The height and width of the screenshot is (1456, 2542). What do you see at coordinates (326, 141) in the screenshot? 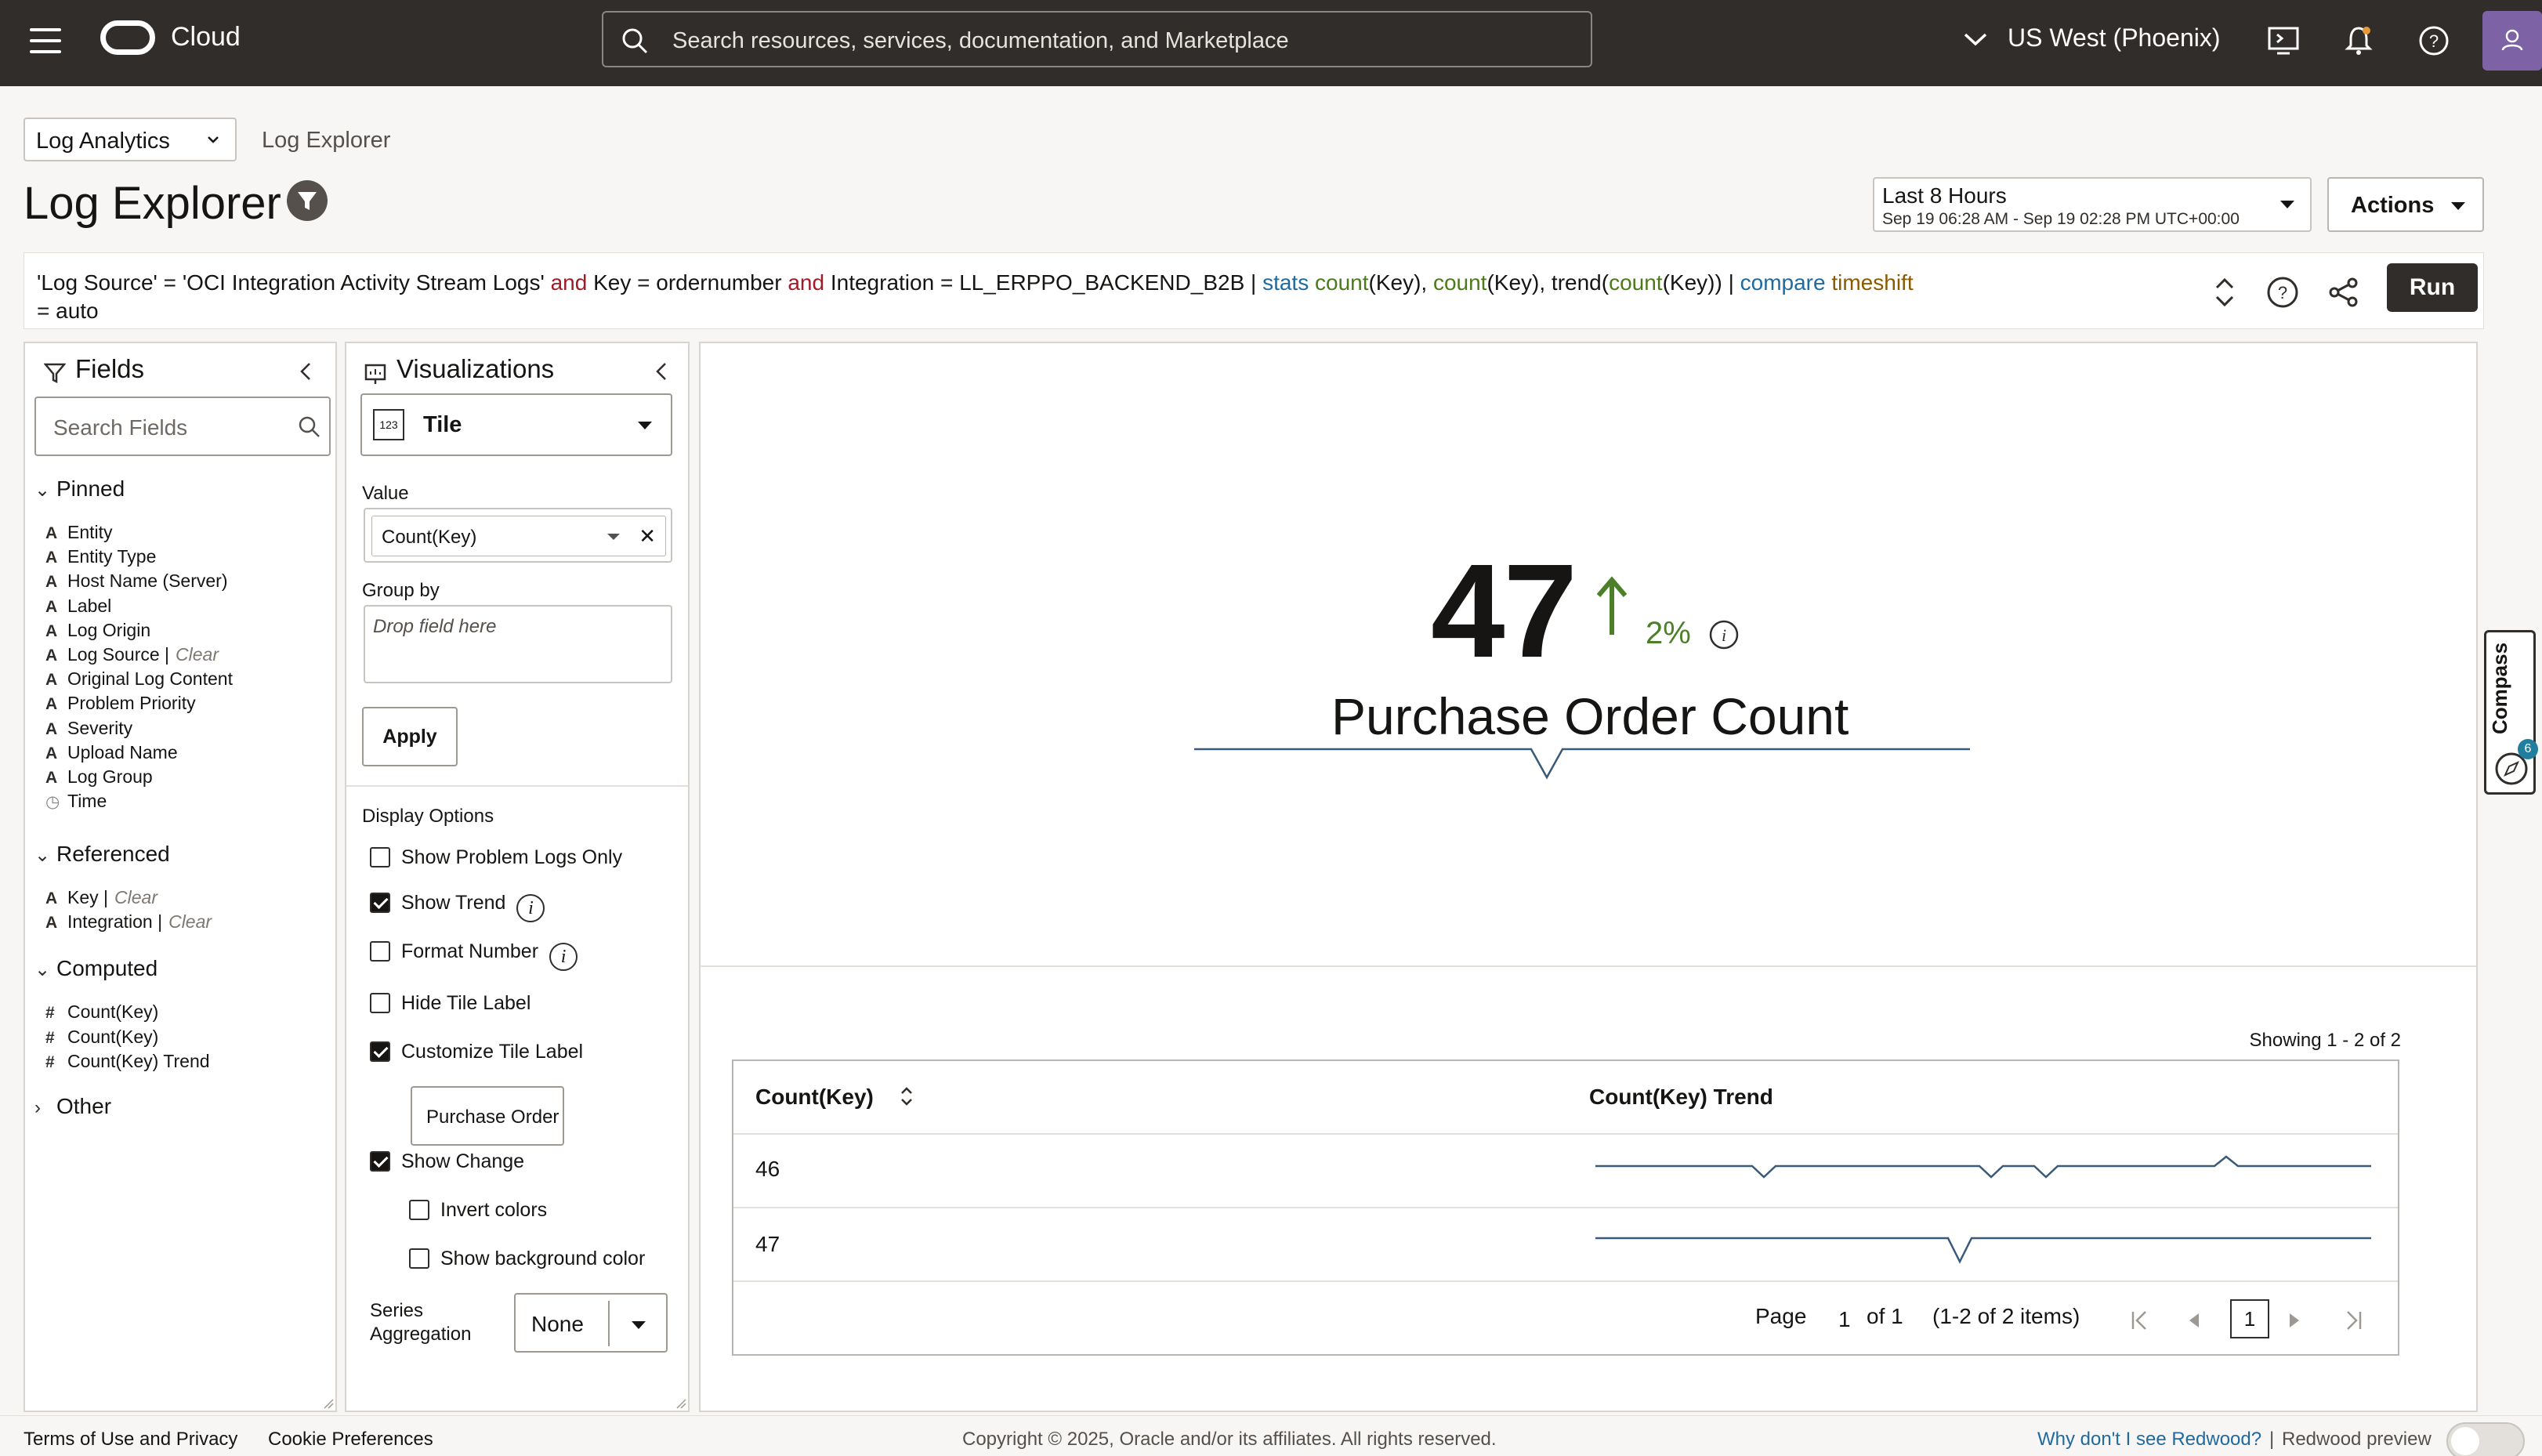
I see `breadcrumb: Log Explorer` at bounding box center [326, 141].